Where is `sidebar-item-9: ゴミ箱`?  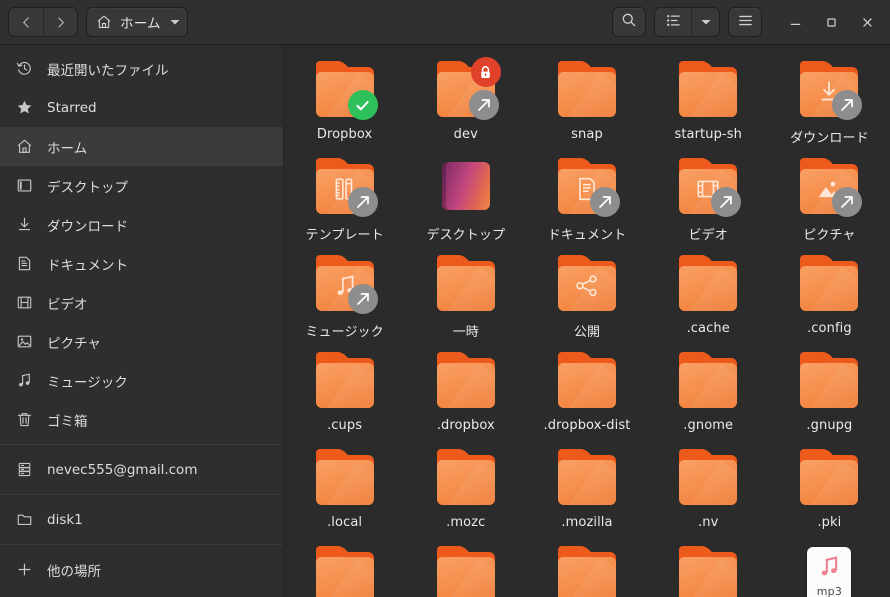 sidebar-item-9: ゴミ箱 is located at coordinates (141, 419).